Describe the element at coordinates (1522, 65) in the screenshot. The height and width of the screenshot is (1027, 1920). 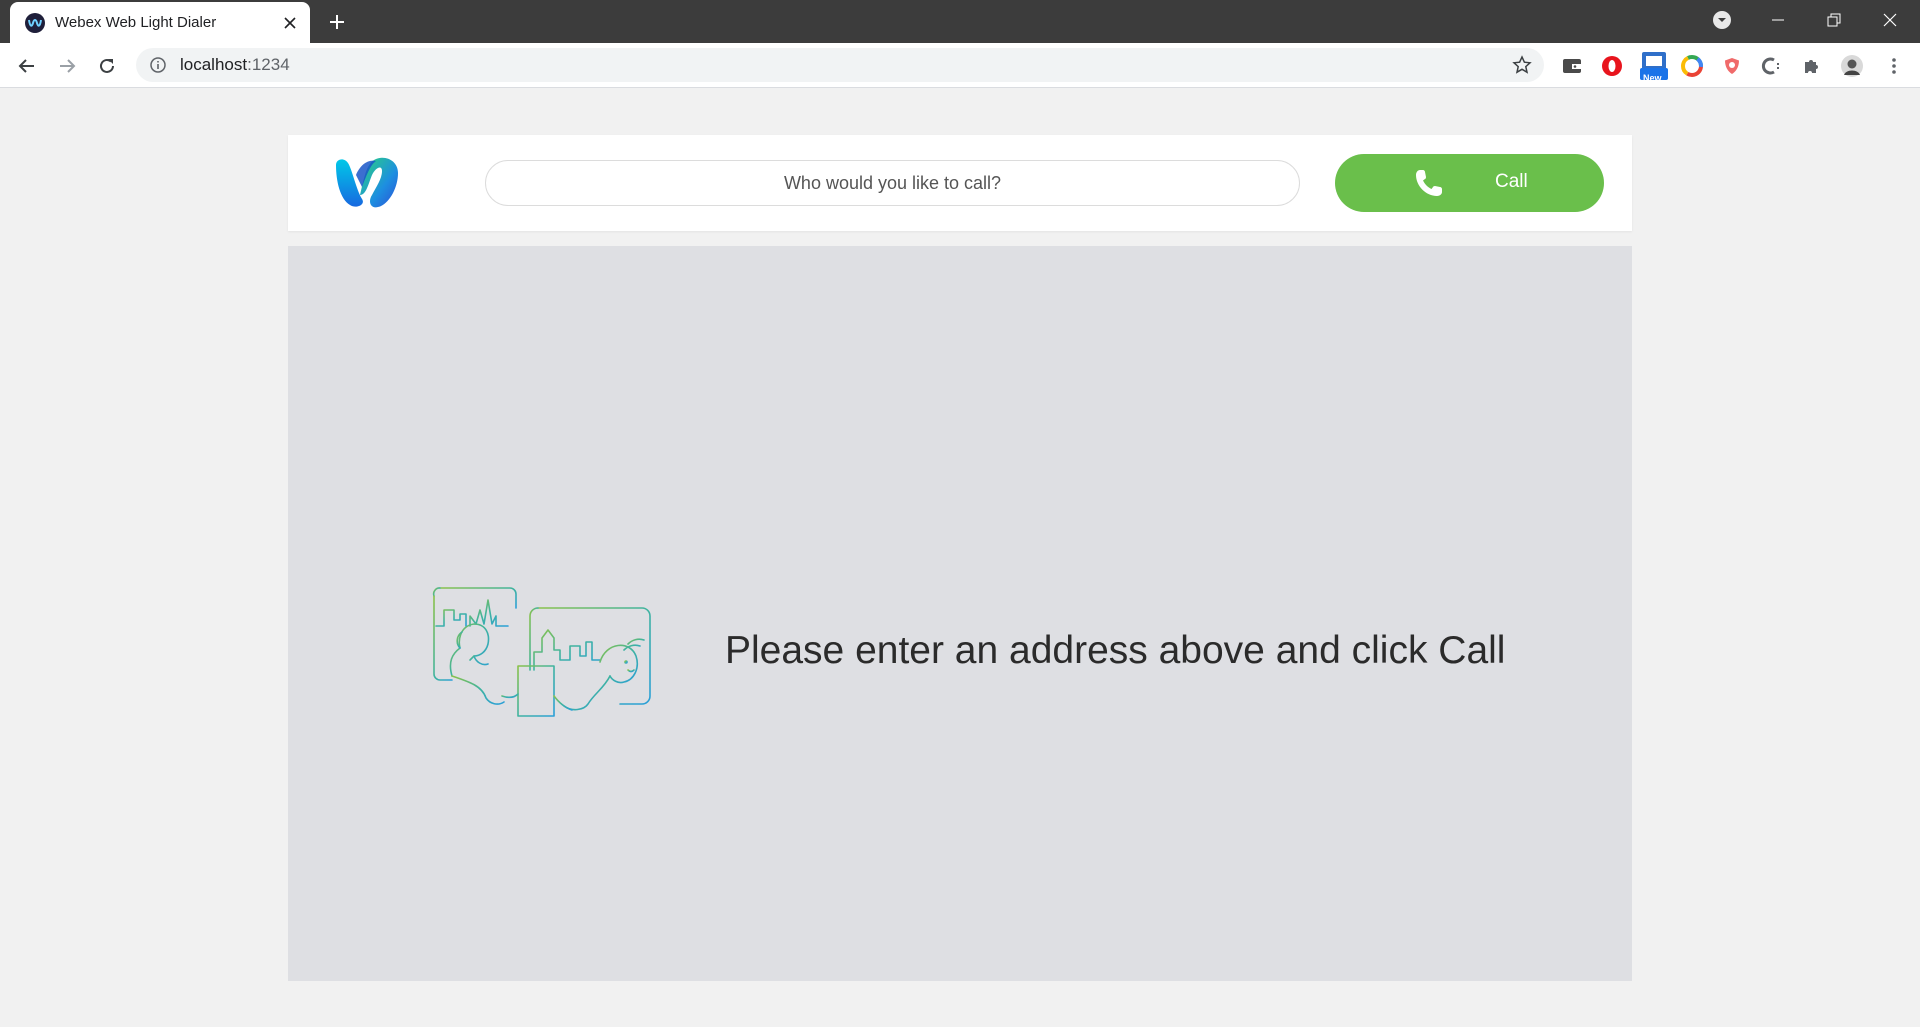
I see `bookmark-star-icon` at that location.